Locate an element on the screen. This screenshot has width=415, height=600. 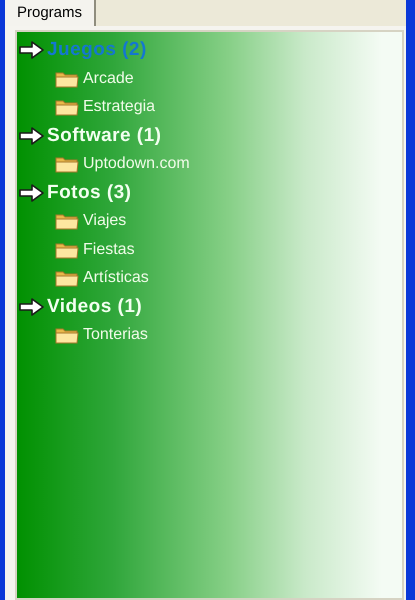
folder-item: Estrategia is located at coordinates (210, 107).